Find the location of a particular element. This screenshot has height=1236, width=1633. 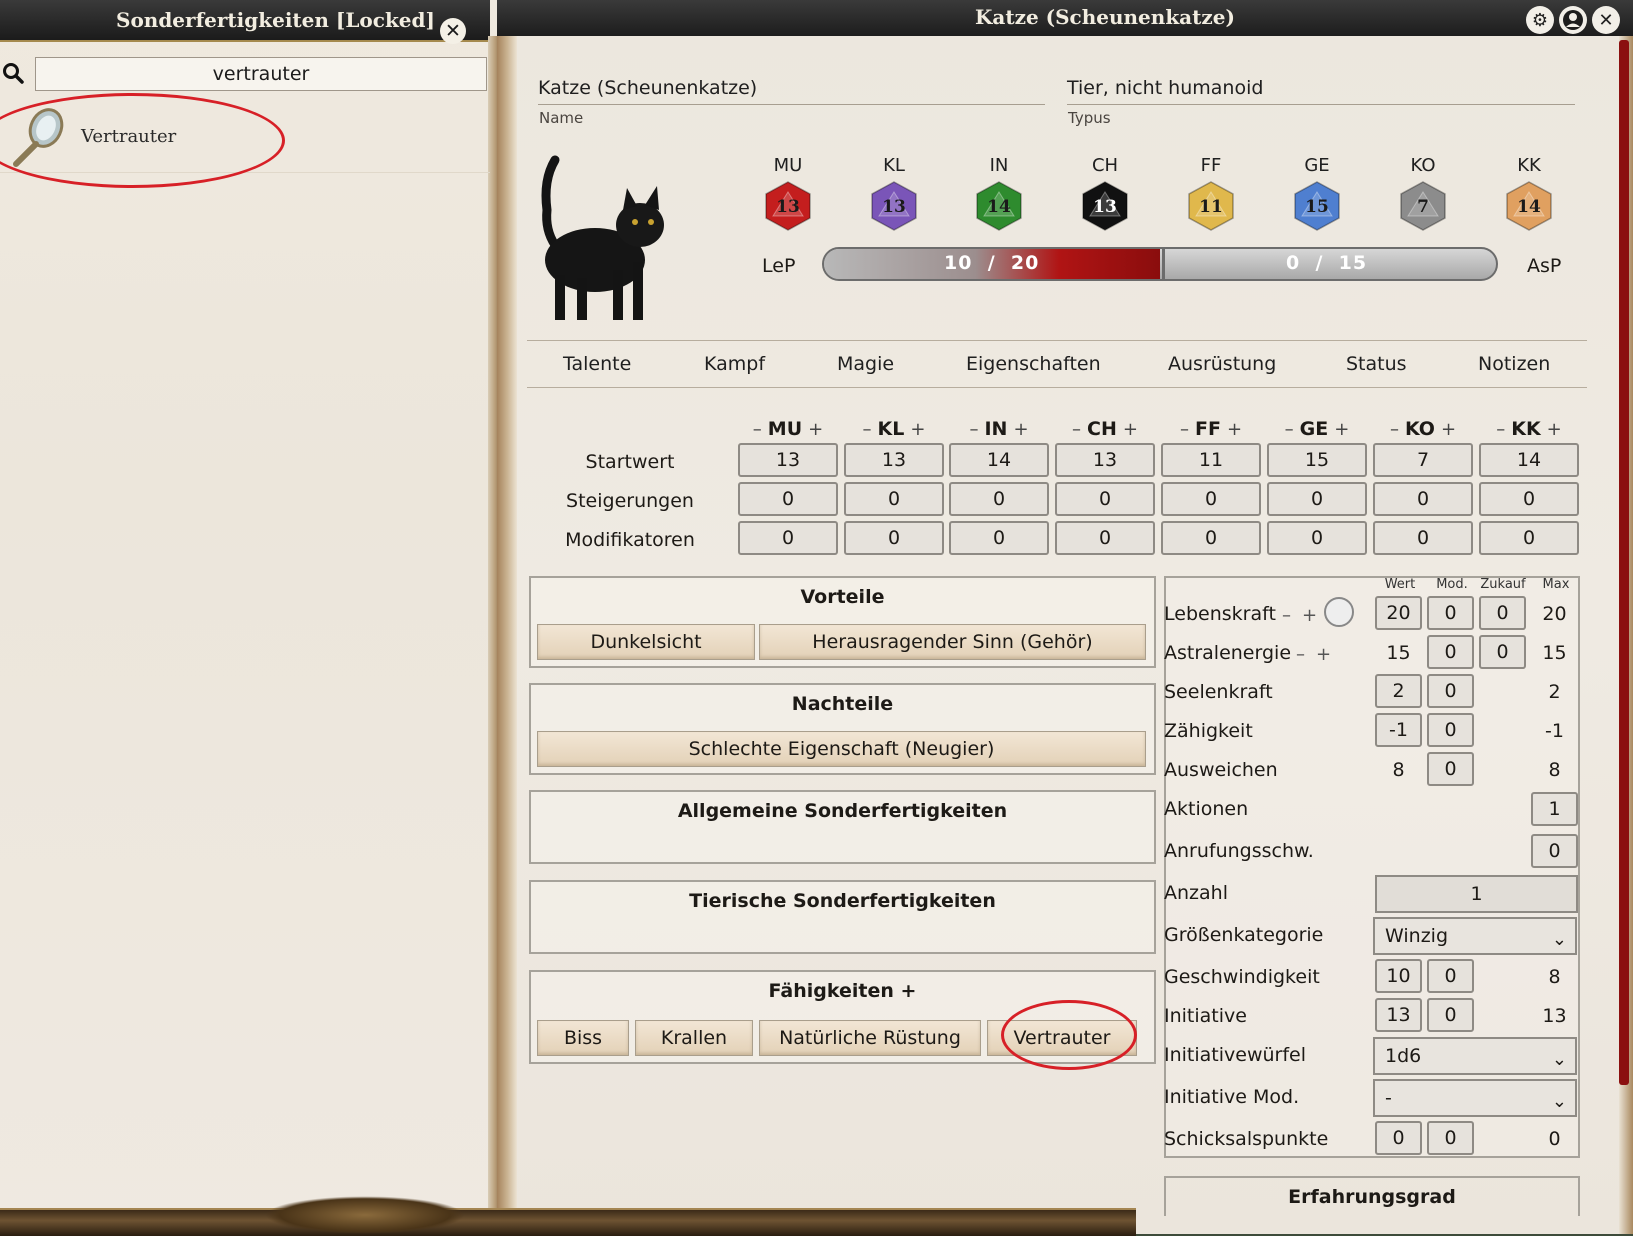

attribute-die-ko: KO 7 is located at coordinates (1423, 193).